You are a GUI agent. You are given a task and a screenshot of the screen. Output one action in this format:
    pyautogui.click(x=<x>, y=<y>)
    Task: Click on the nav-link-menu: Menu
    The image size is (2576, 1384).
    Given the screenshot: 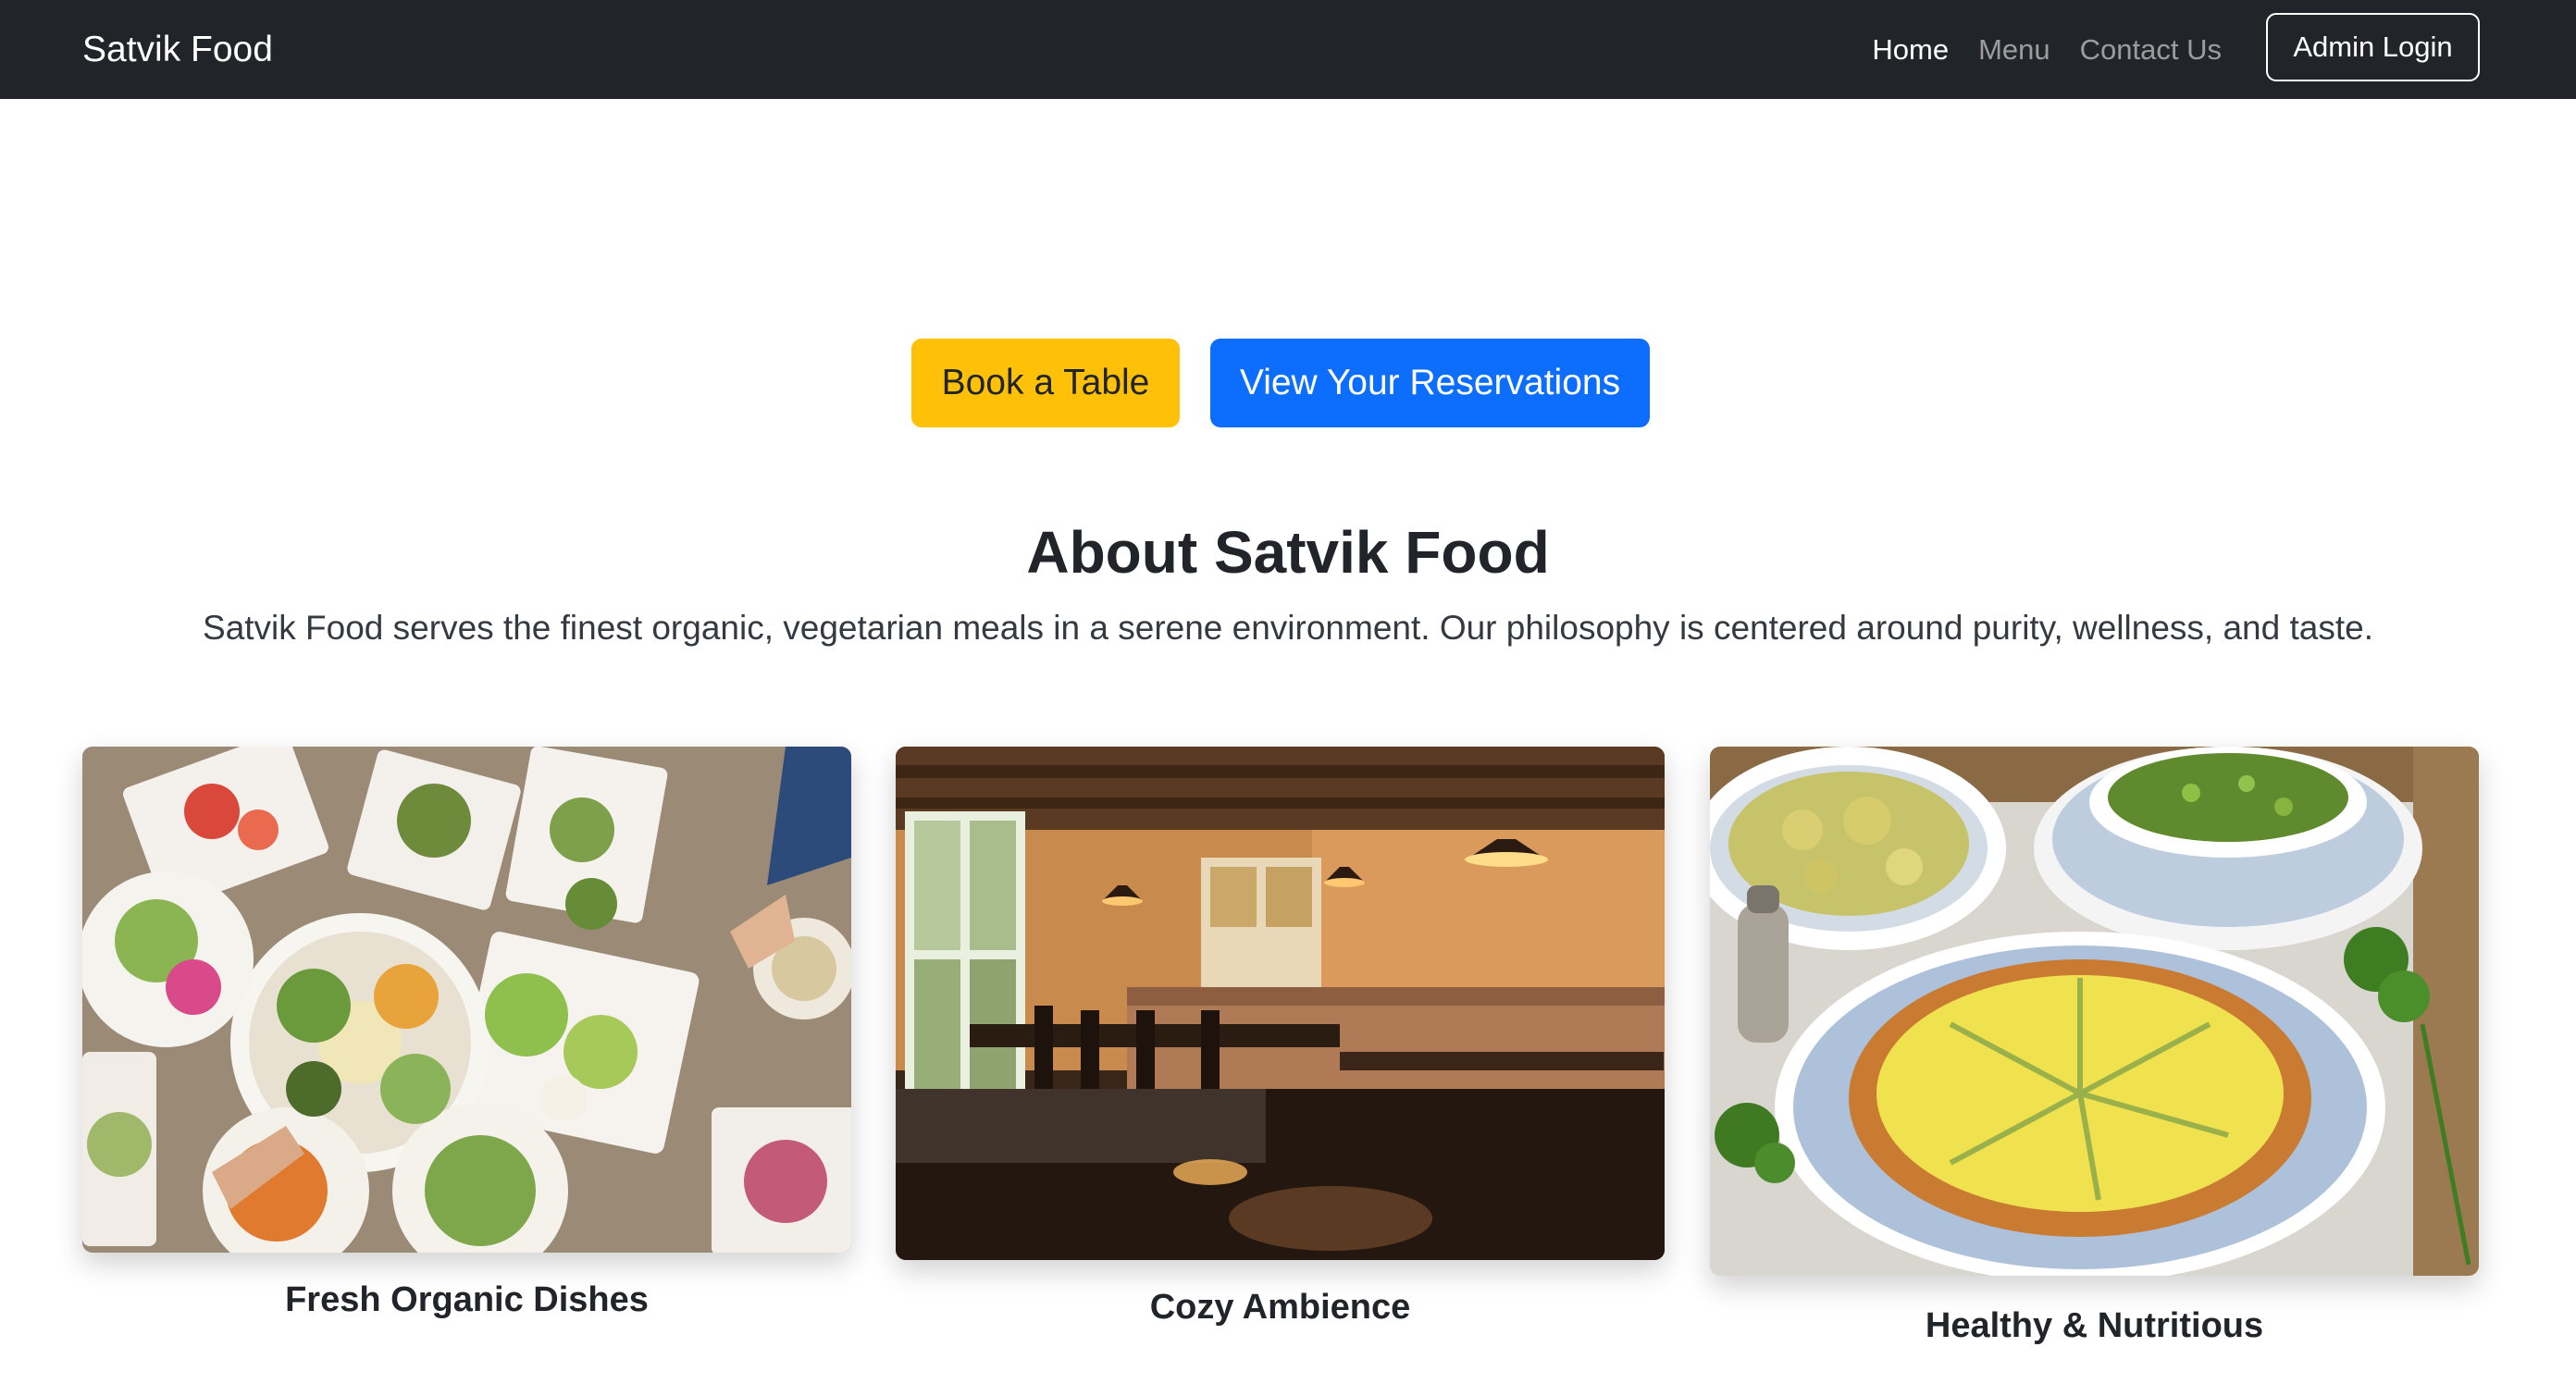 What is the action you would take?
    pyautogui.click(x=2014, y=50)
    